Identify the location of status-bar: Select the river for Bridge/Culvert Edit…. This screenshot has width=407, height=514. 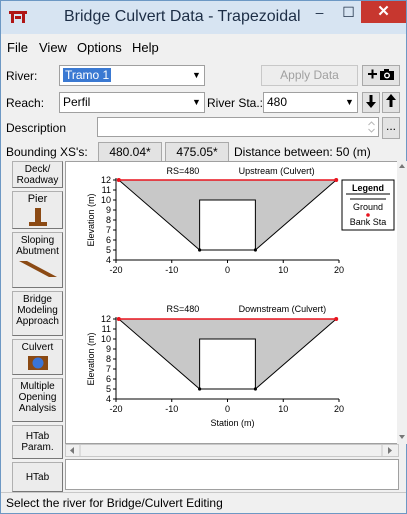
(203, 502).